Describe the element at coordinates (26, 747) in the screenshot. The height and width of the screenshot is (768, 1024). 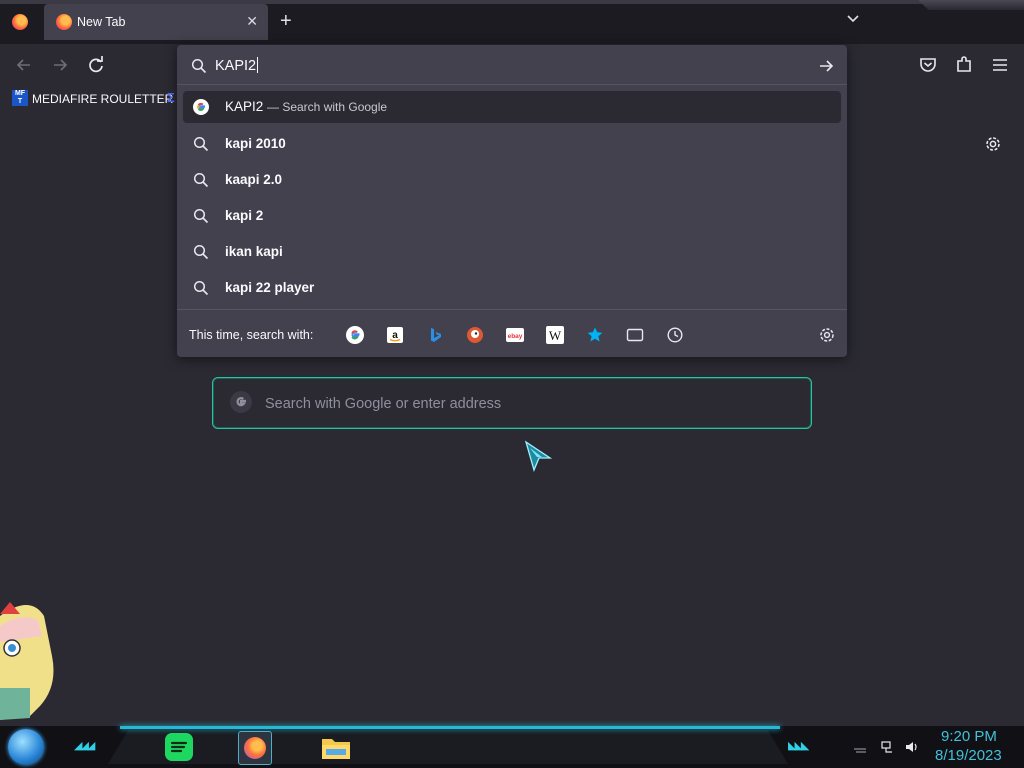
I see `start-button` at that location.